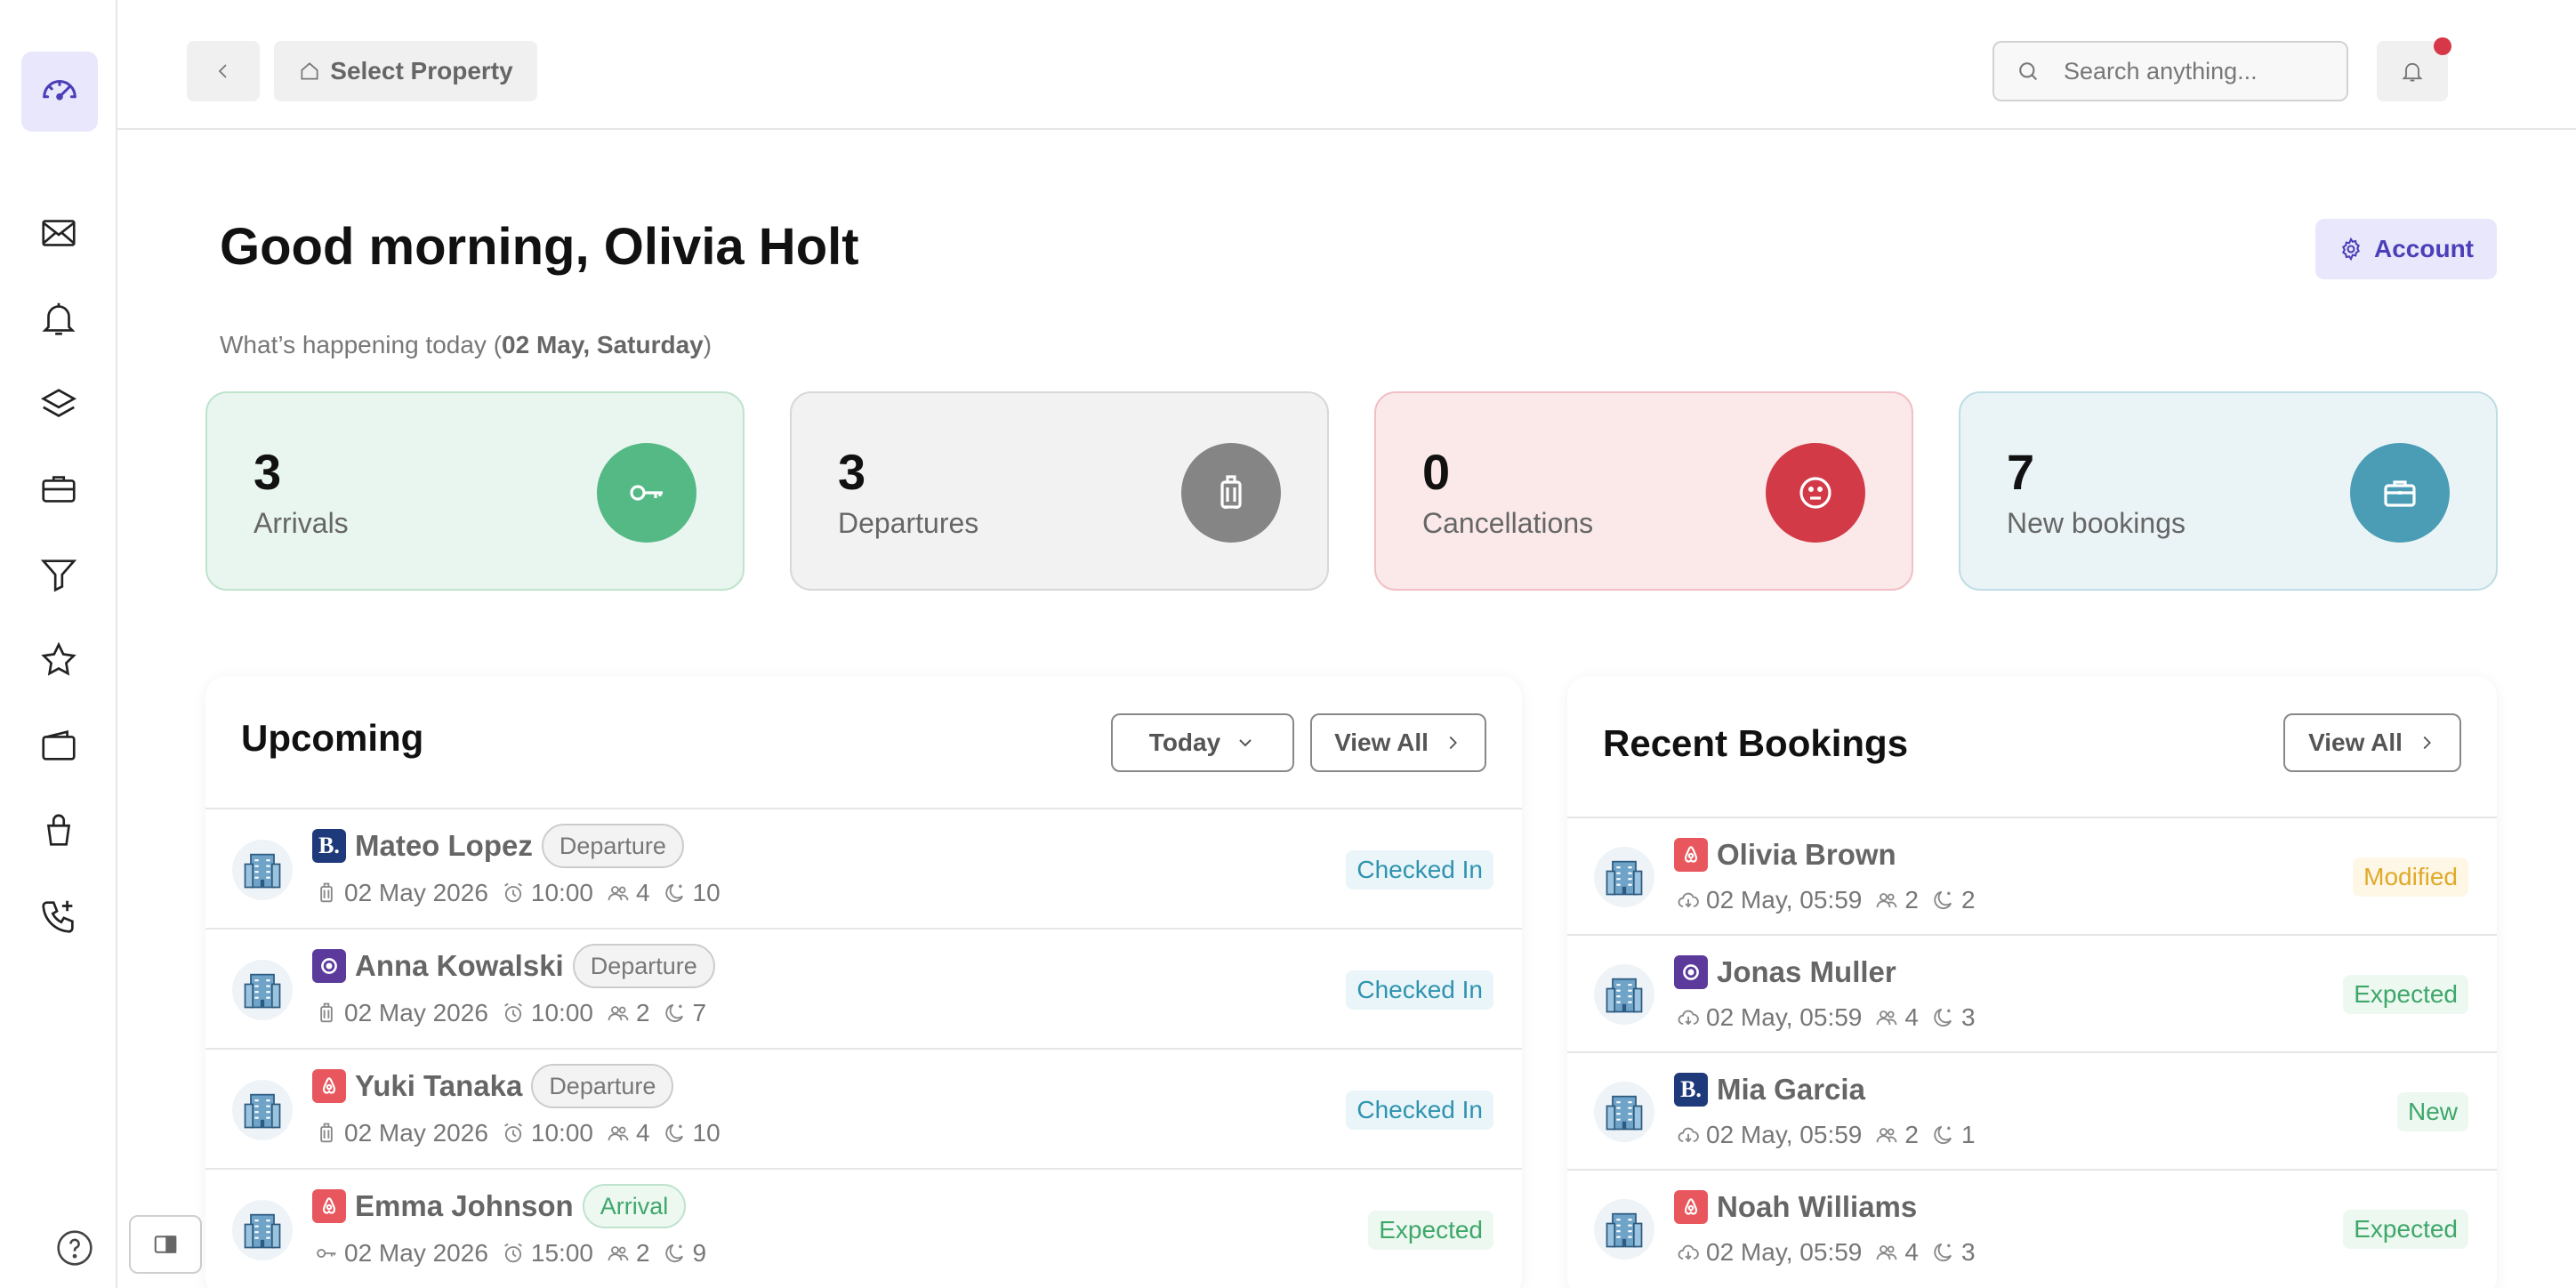  What do you see at coordinates (58, 745) in the screenshot?
I see `sidebar-item-wallet` at bounding box center [58, 745].